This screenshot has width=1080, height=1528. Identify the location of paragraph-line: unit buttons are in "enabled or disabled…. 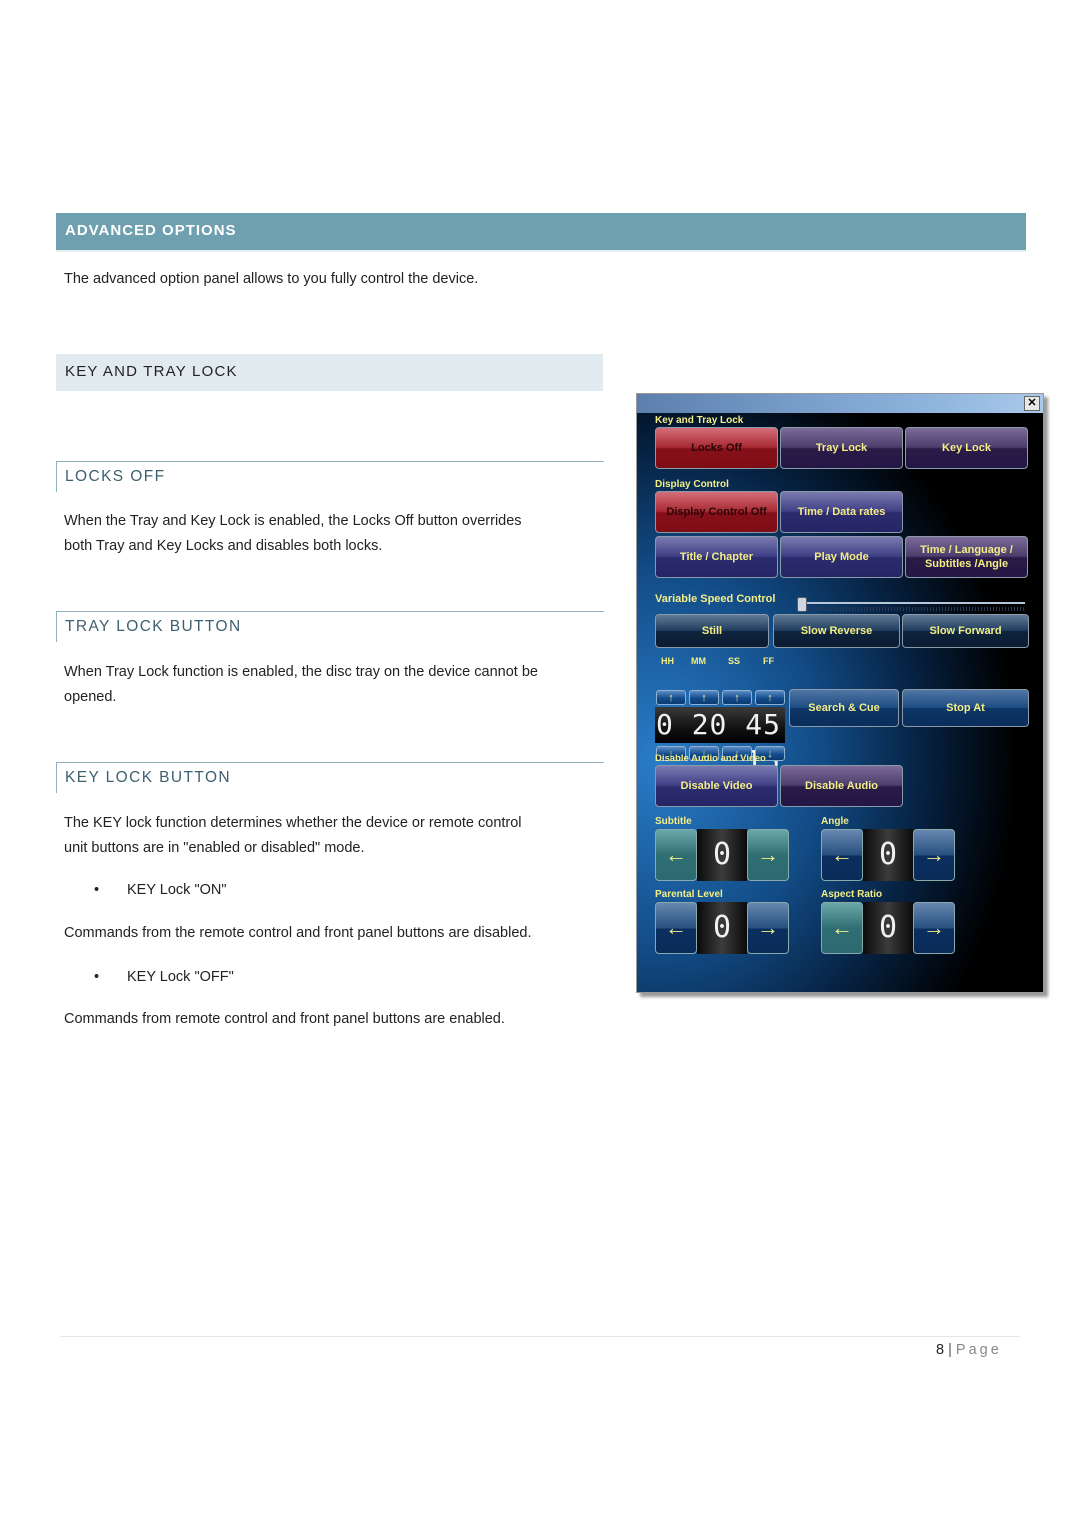
(214, 848).